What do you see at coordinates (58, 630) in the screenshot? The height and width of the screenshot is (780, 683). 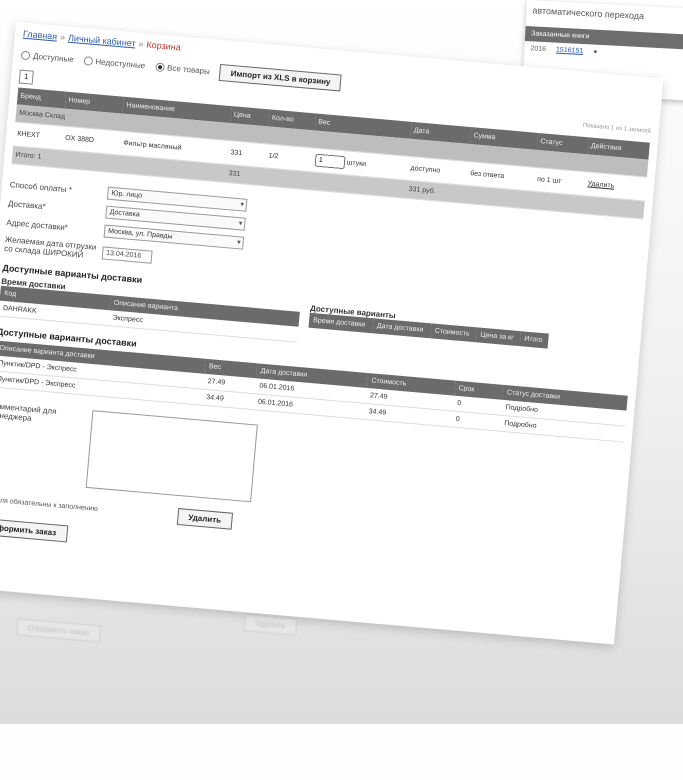 I see `reflection-order-button: Оформить заказ` at bounding box center [58, 630].